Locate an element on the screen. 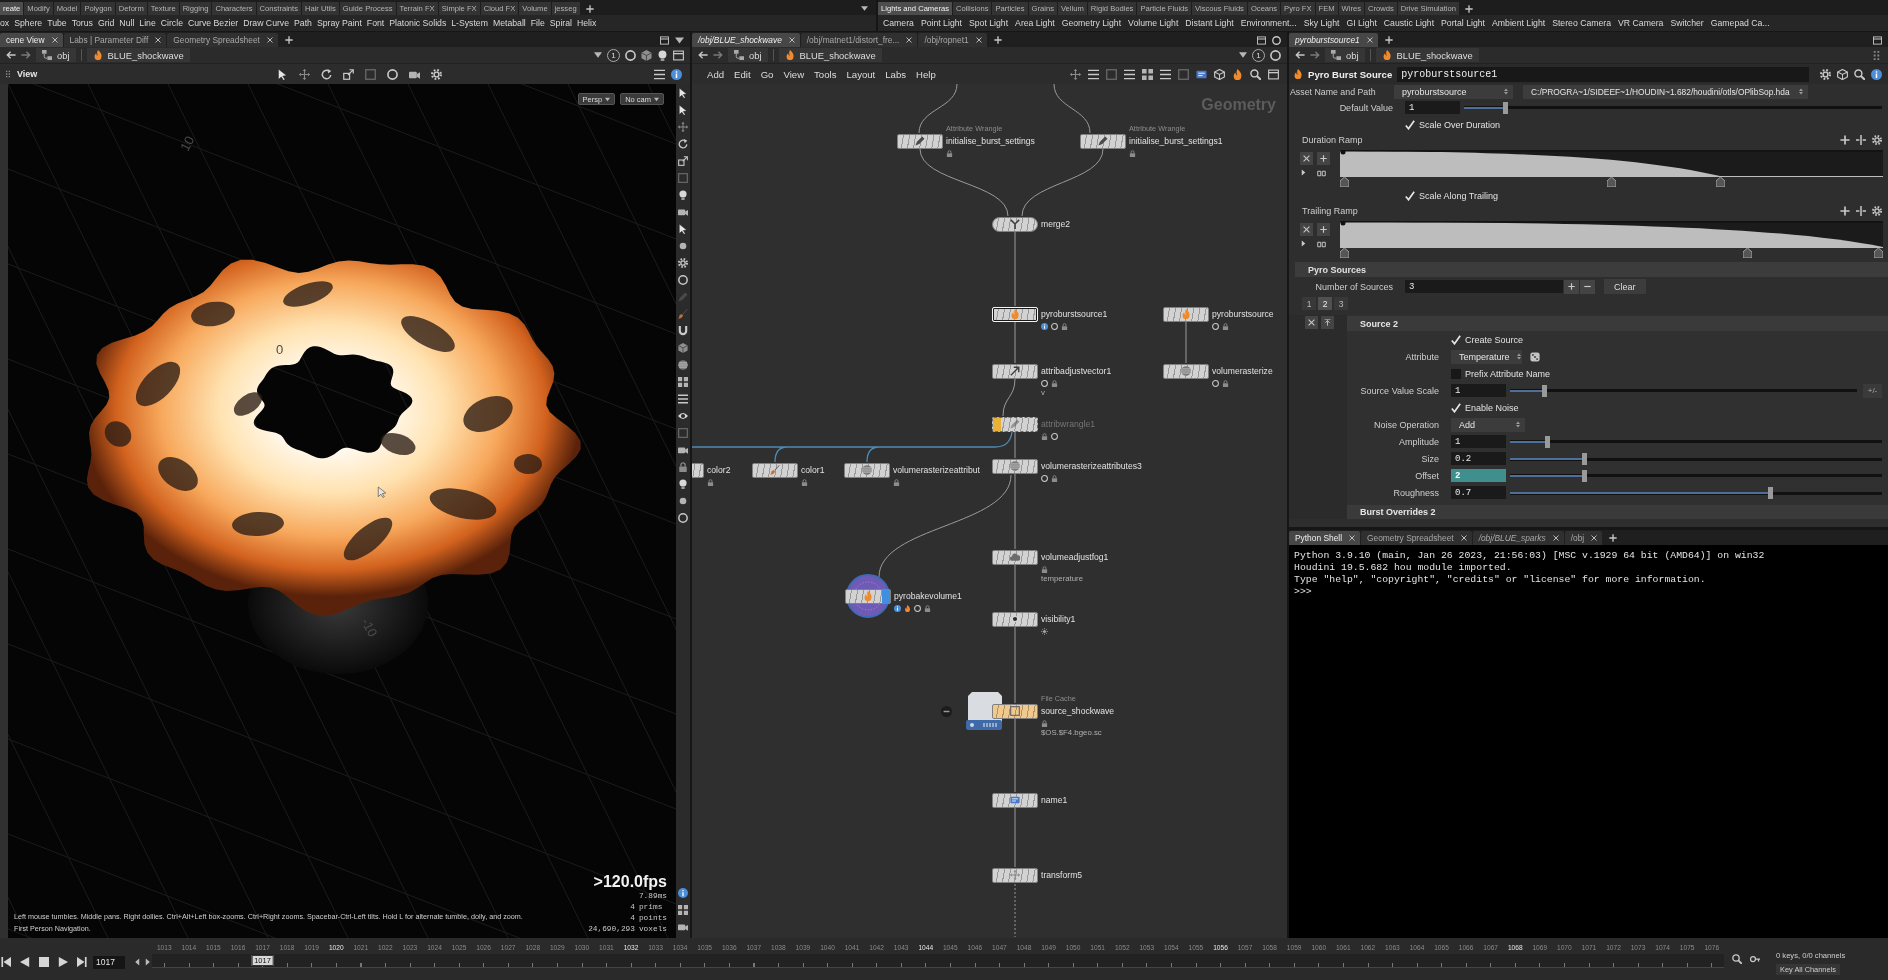 The width and height of the screenshot is (1888, 980). menu-item: Add is located at coordinates (716, 74).